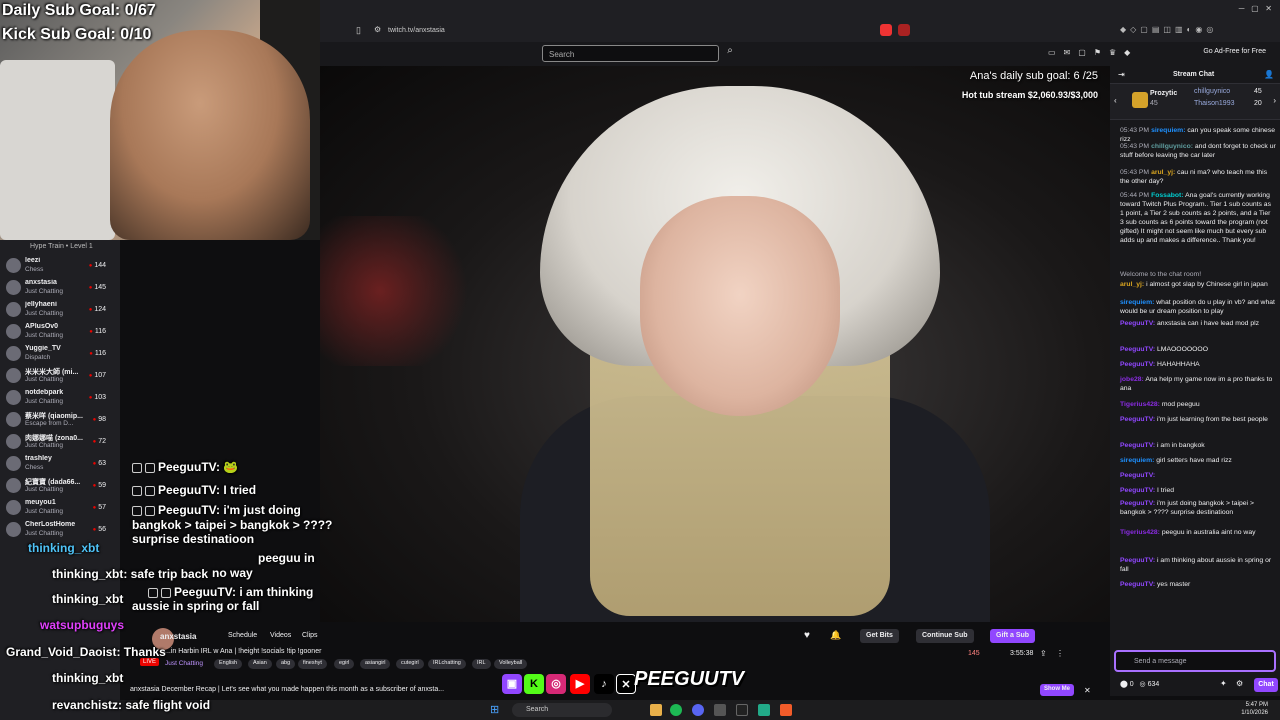 This screenshot has height=720, width=1280. I want to click on emote-icon: ✦, so click(1223, 683).